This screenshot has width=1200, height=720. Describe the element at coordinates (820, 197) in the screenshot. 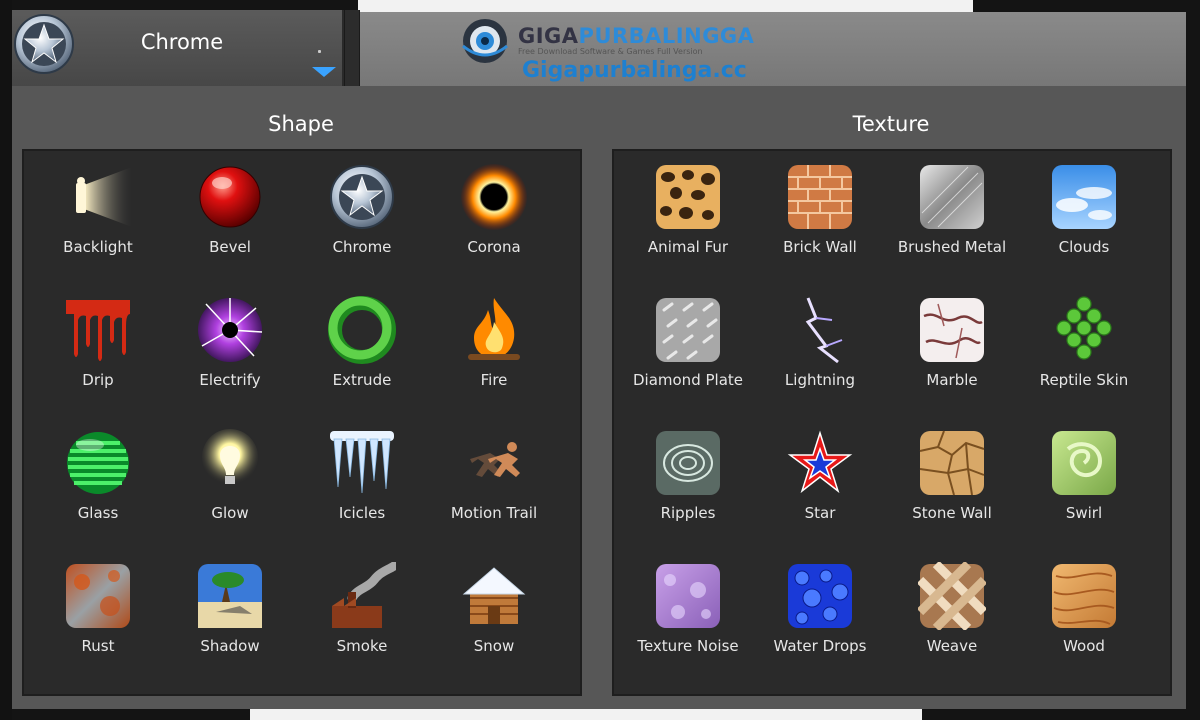

I see `brick-wall-icon` at that location.